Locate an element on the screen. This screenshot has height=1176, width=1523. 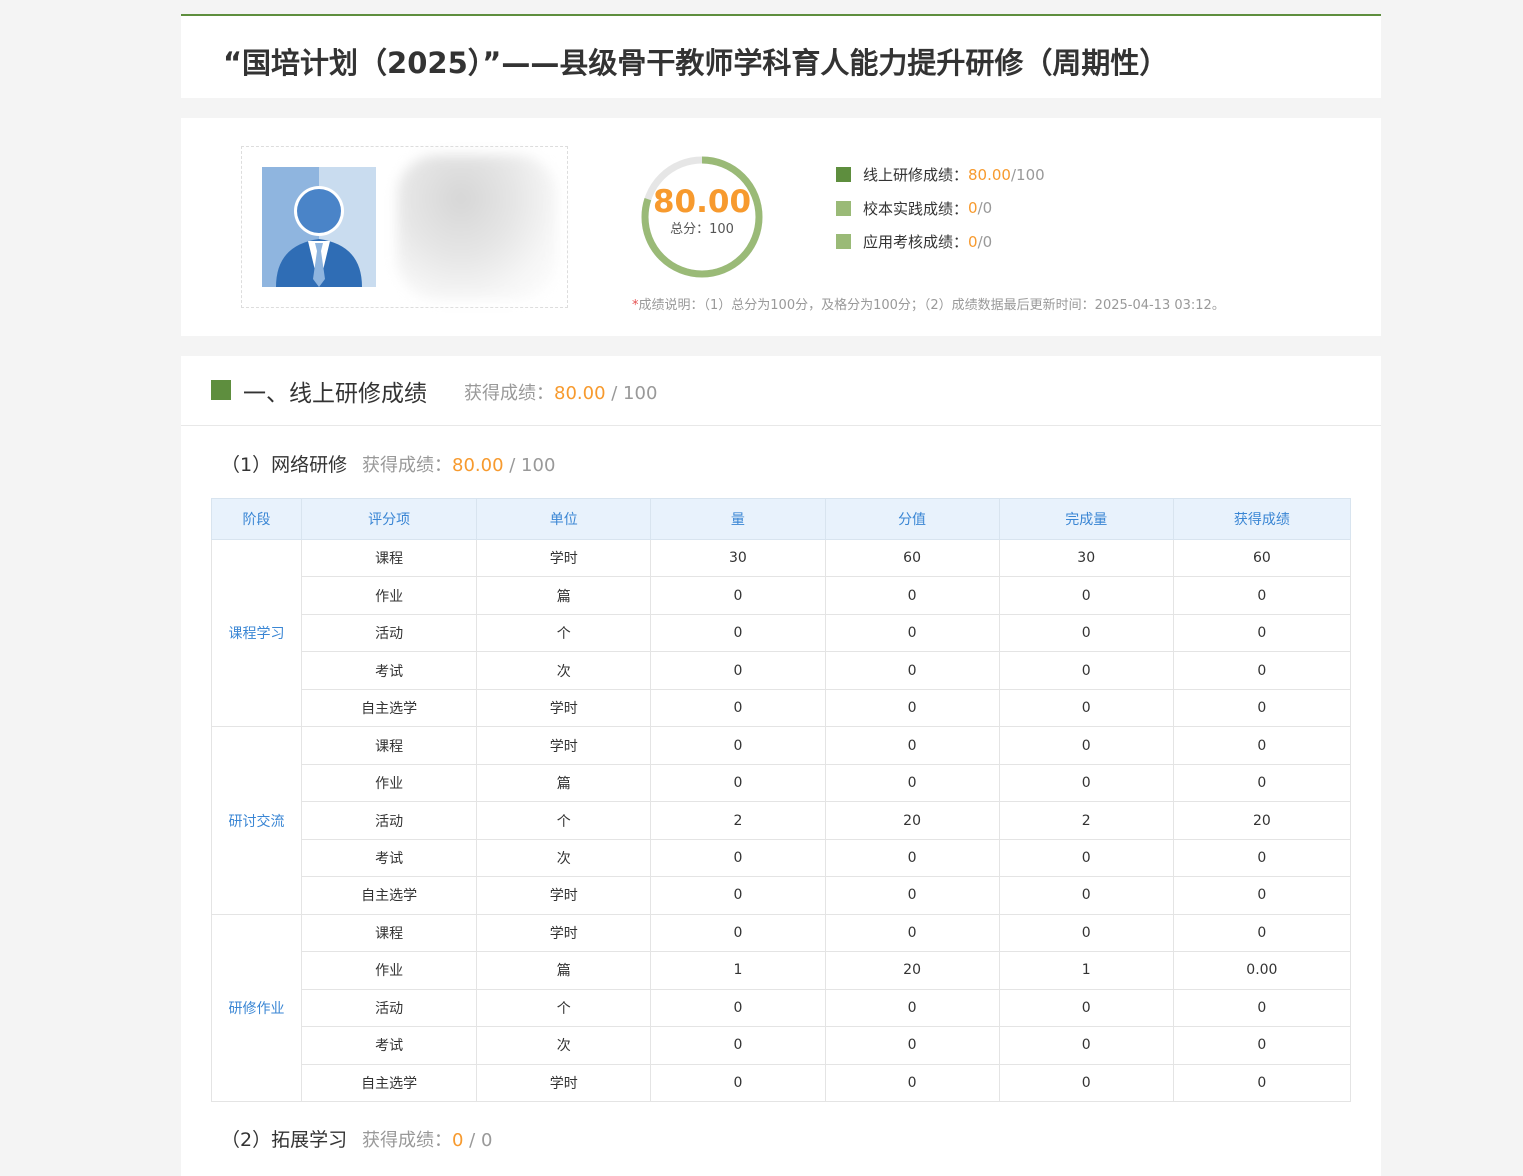
table-row: 活动个 2 20 2 20 is located at coordinates (782, 820).